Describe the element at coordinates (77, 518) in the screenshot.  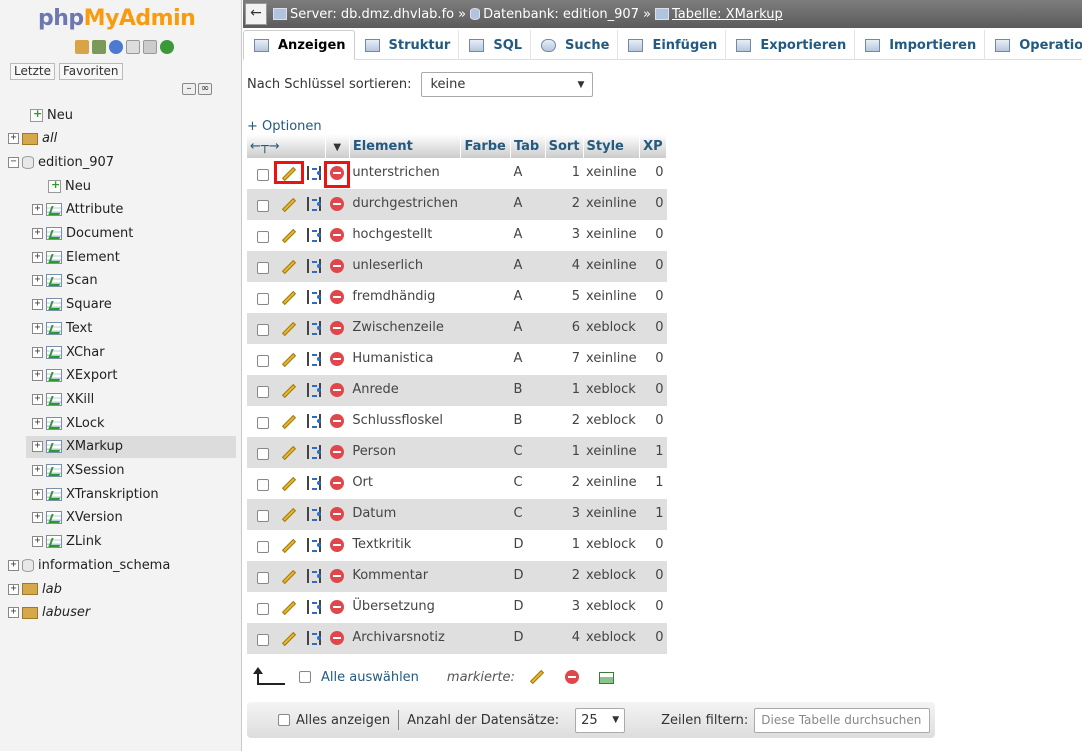
I see `tree-item-xversion: + XVersion` at that location.